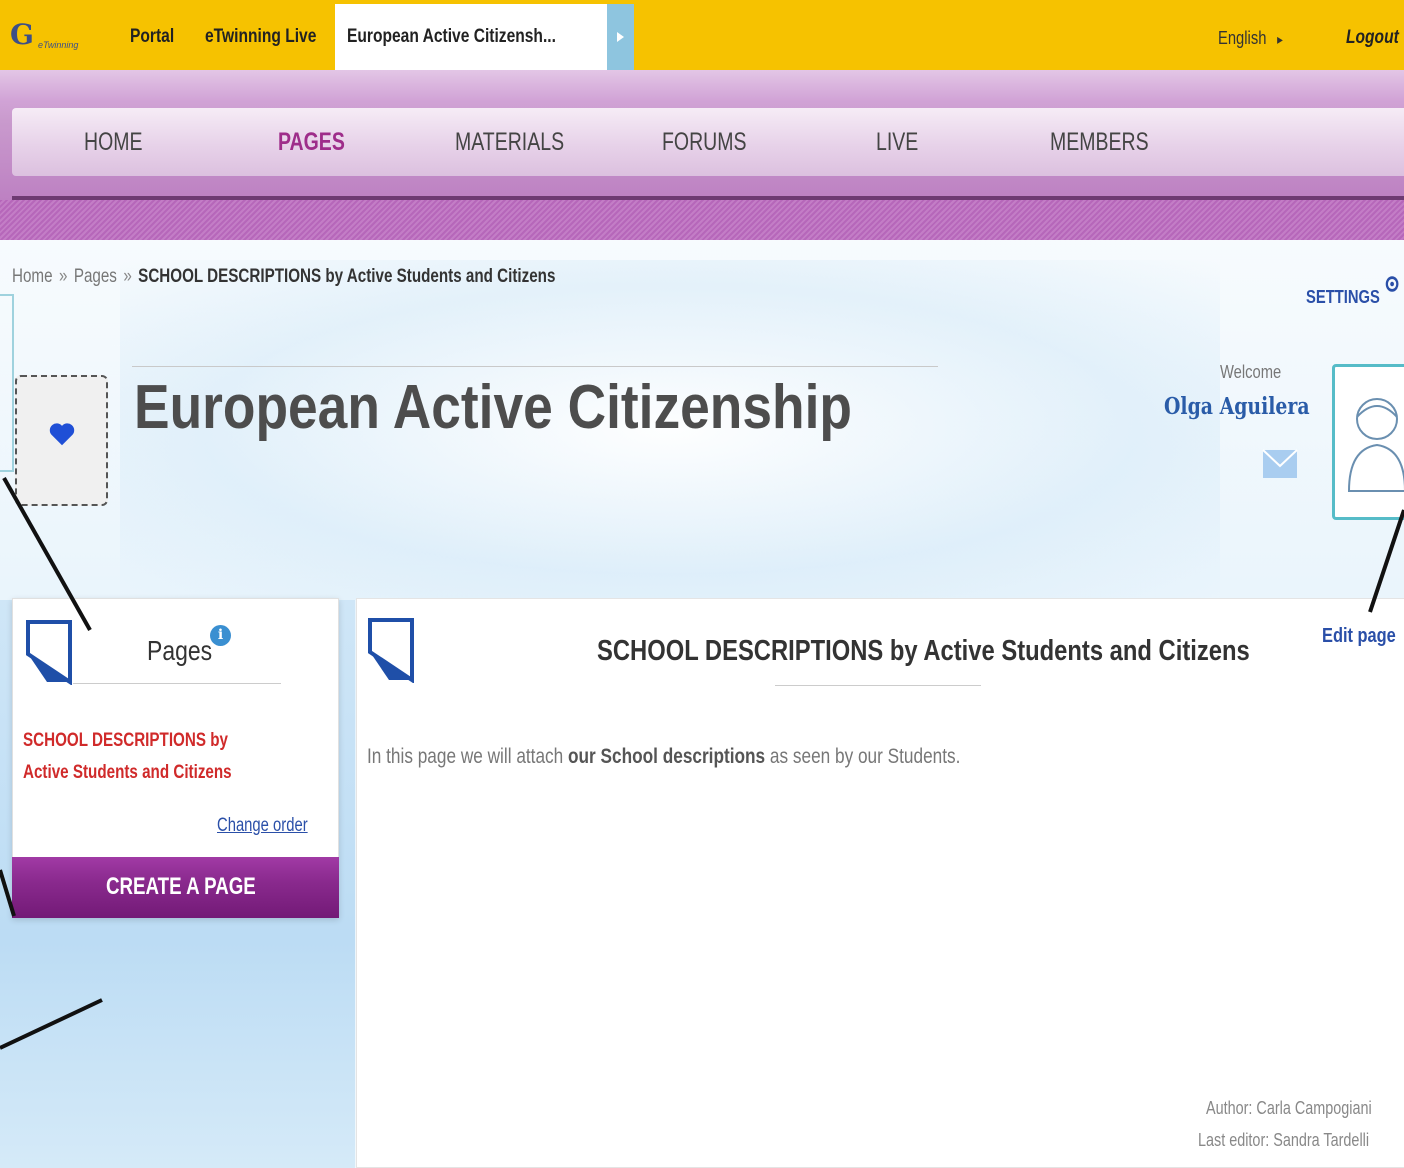  I want to click on nav-forums: FORUMS, so click(704, 142).